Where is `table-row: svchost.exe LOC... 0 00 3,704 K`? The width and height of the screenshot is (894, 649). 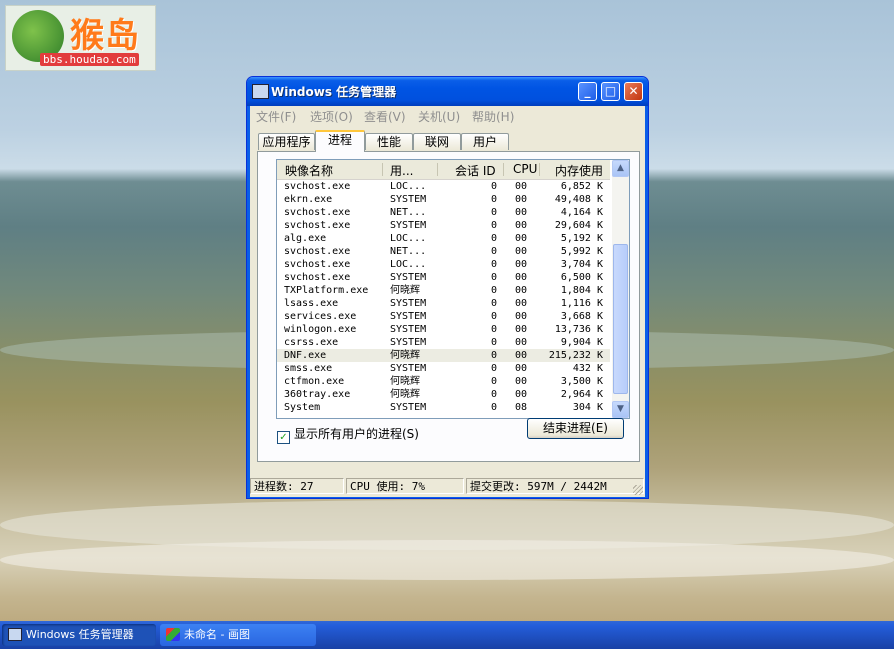
table-row: svchost.exe LOC... 0 00 3,704 K is located at coordinates (443, 264).